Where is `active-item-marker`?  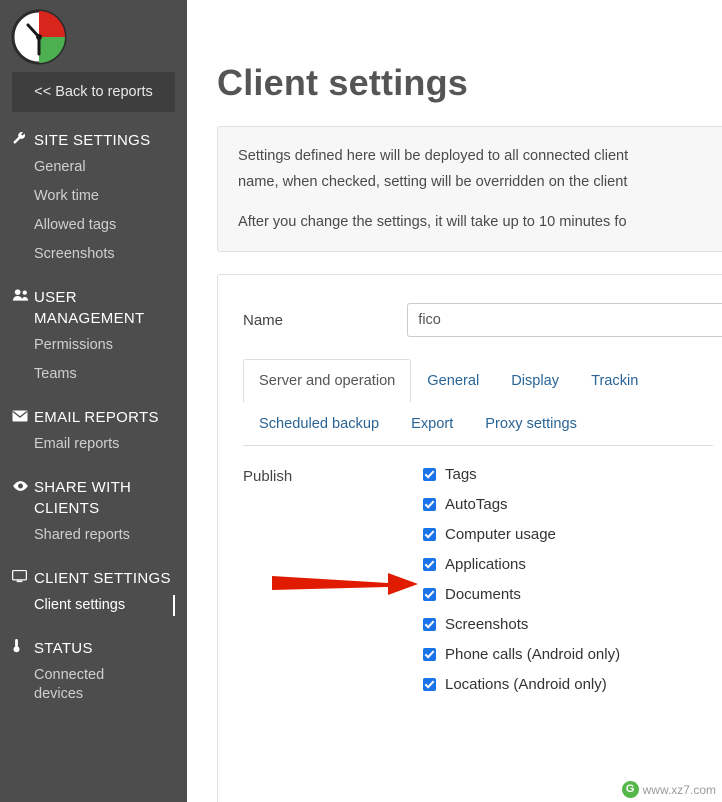 active-item-marker is located at coordinates (174, 605).